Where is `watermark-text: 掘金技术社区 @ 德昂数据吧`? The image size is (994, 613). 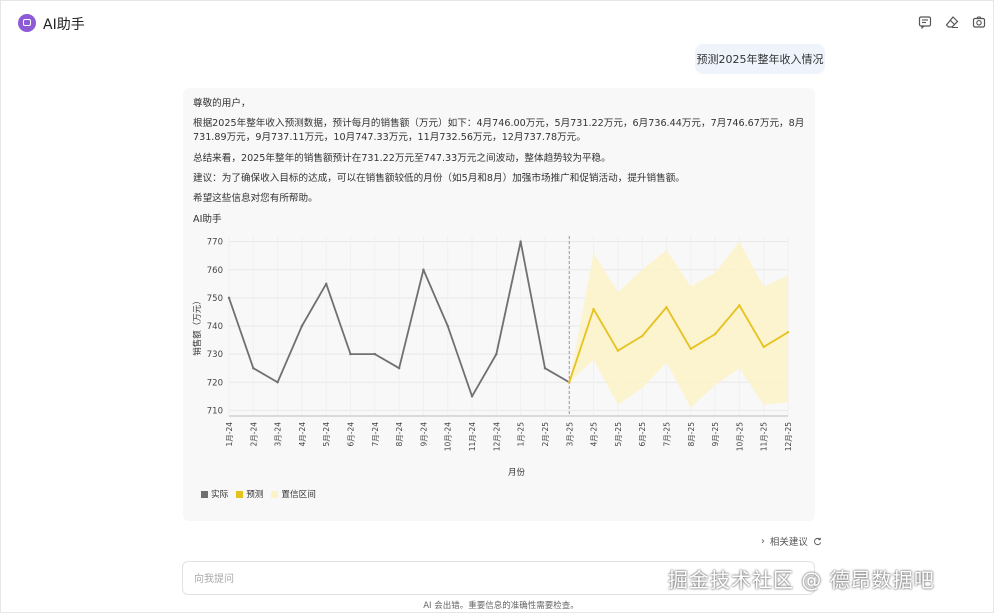
watermark-text: 掘金技术社区 @ 德昂数据吧 is located at coordinates (801, 580).